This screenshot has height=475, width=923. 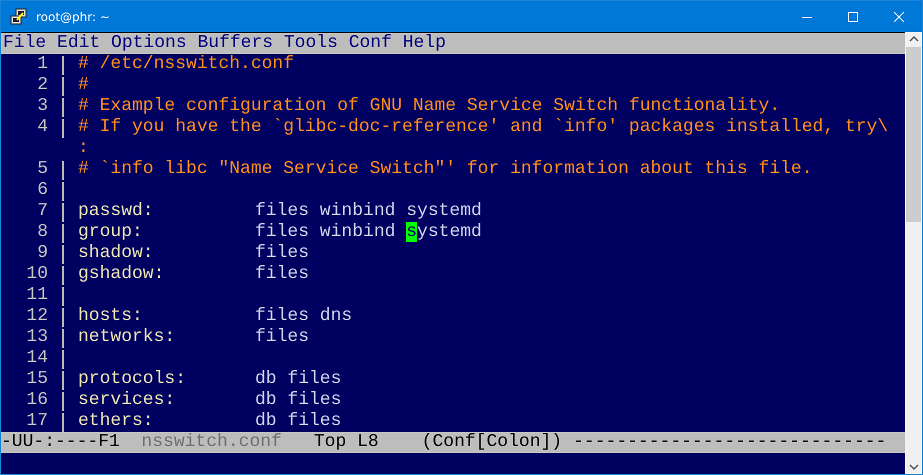 I want to click on config-key: group:, so click(x=166, y=232).